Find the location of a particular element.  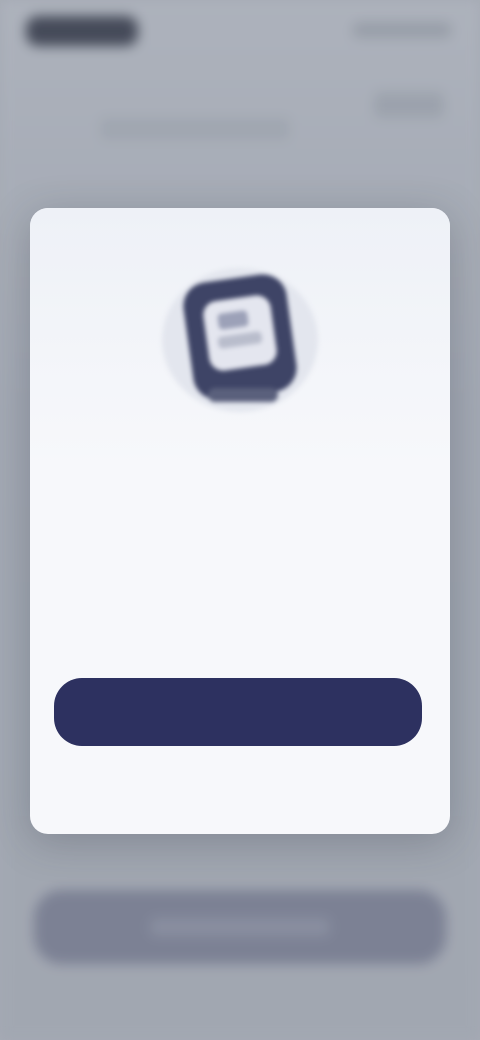

device-illustration-icon is located at coordinates (240, 340).